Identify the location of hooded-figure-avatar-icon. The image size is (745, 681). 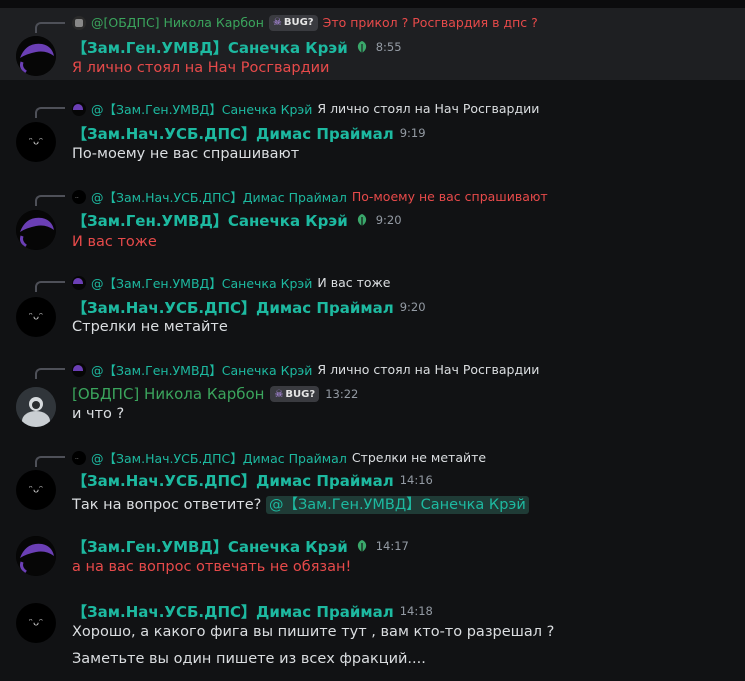
(36, 407).